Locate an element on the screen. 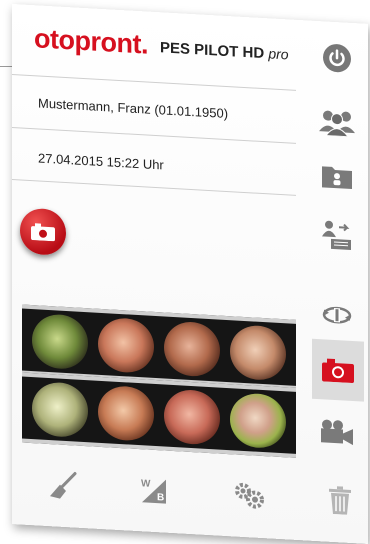 Image resolution: width=370 pixels, height=544 pixels. delete-button is located at coordinates (340, 500).